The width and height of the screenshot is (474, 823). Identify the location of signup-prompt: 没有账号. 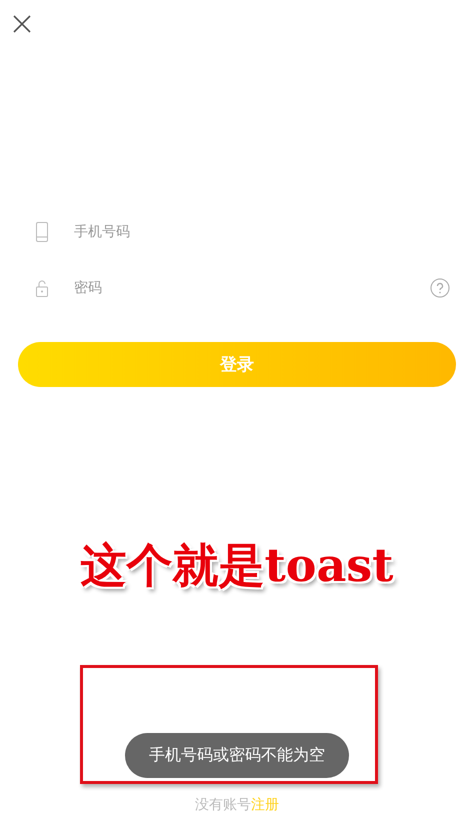
(223, 805).